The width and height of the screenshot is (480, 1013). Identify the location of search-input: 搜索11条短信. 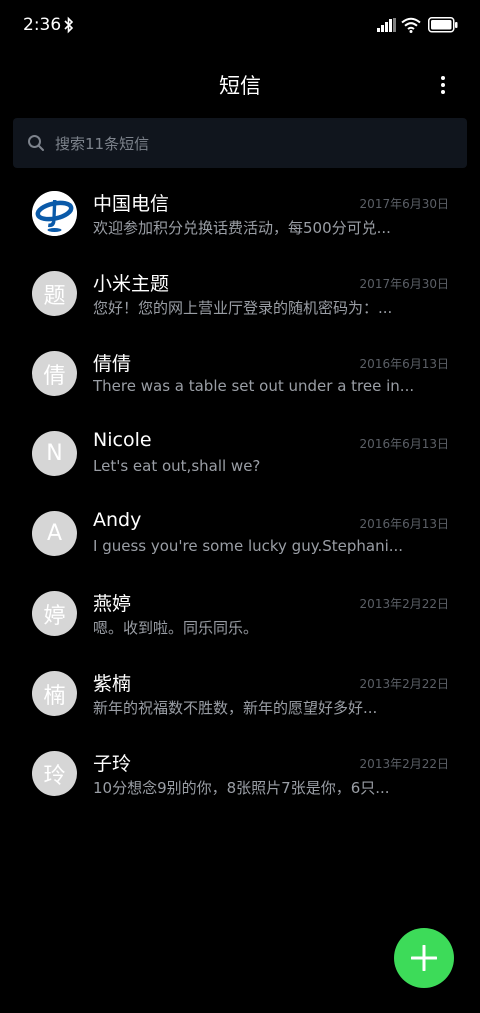
(240, 143).